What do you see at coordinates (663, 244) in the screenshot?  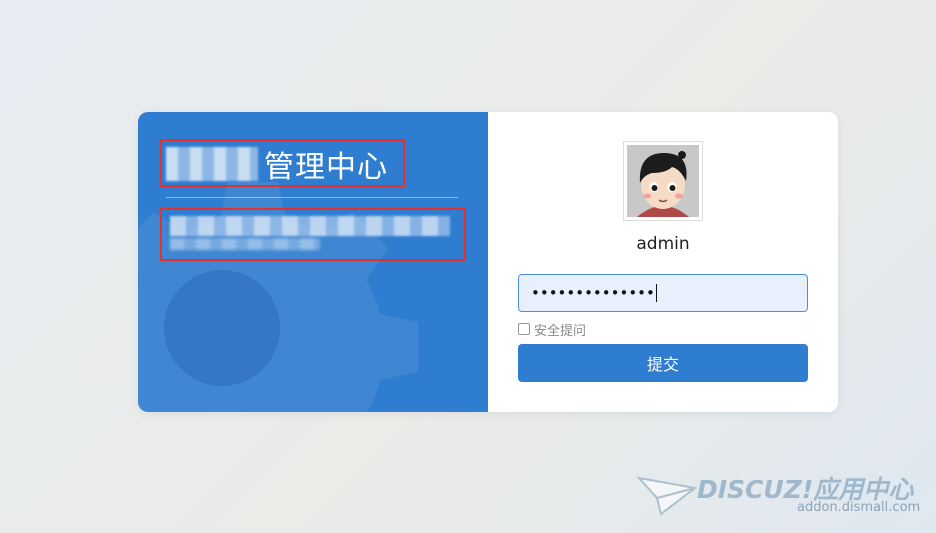 I see `username-label: admin` at bounding box center [663, 244].